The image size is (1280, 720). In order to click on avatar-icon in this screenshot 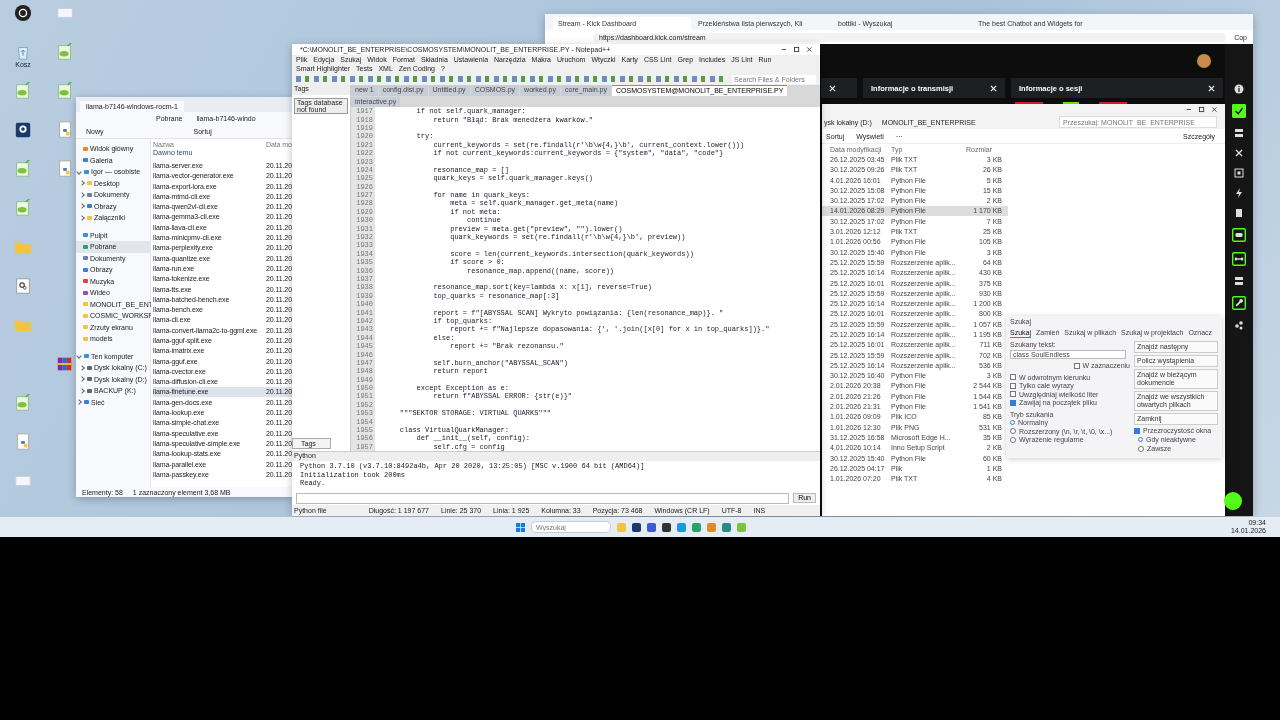, I will do `click(1204, 61)`.